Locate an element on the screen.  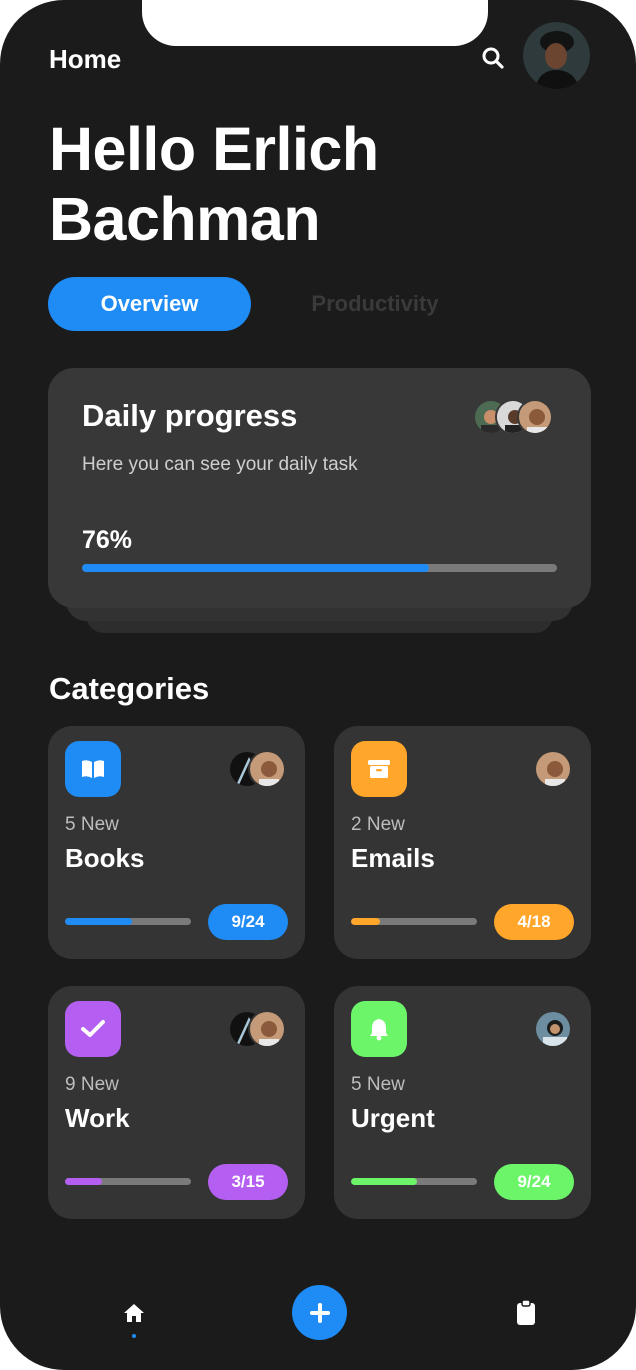
bell-icon is located at coordinates (379, 1029).